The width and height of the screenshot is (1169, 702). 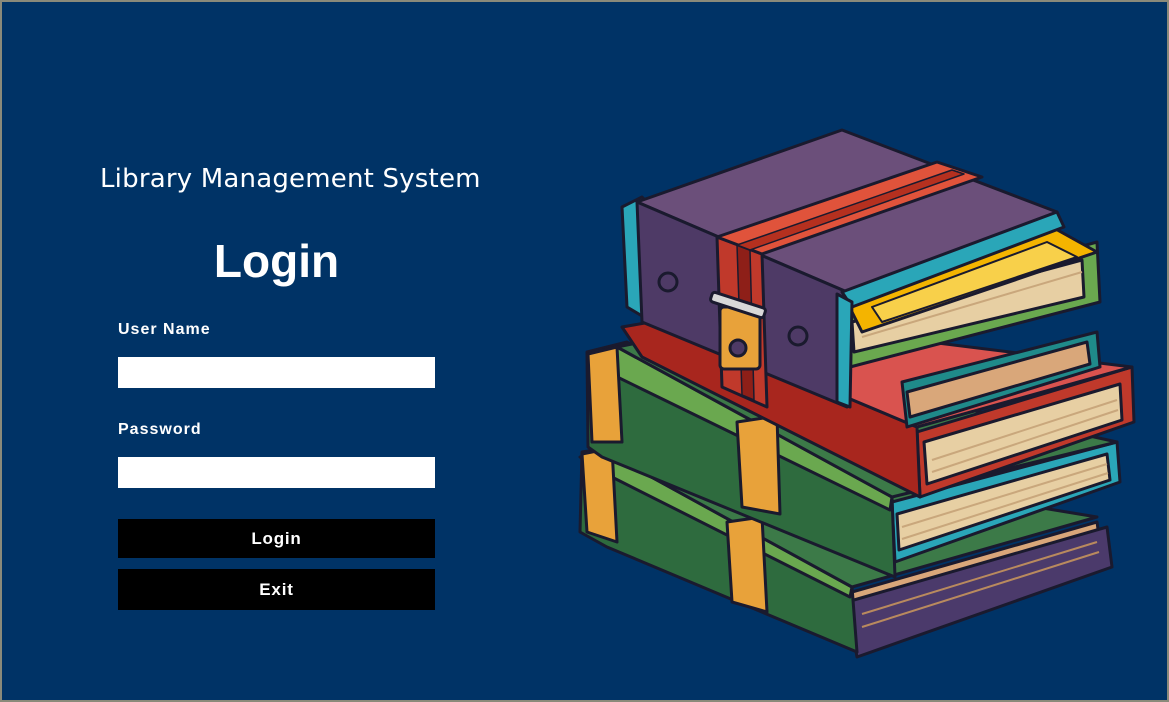 I want to click on username-label: User Name, so click(x=164, y=329).